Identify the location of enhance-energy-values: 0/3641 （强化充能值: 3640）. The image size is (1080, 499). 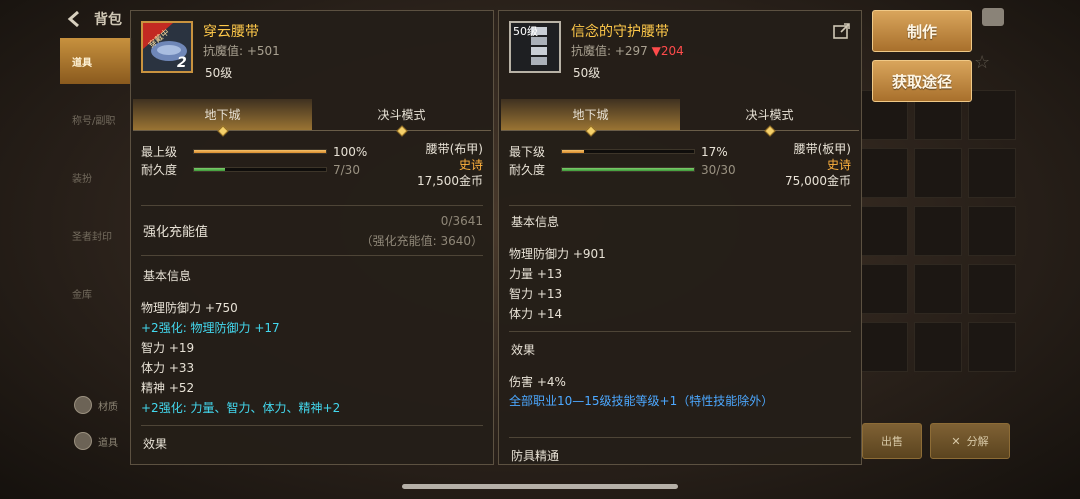
(422, 231).